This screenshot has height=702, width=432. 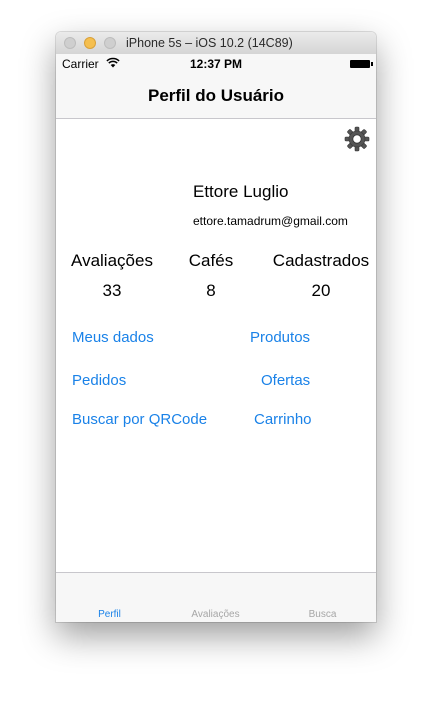 What do you see at coordinates (285, 380) in the screenshot?
I see `ofertas-button: Ofertas` at bounding box center [285, 380].